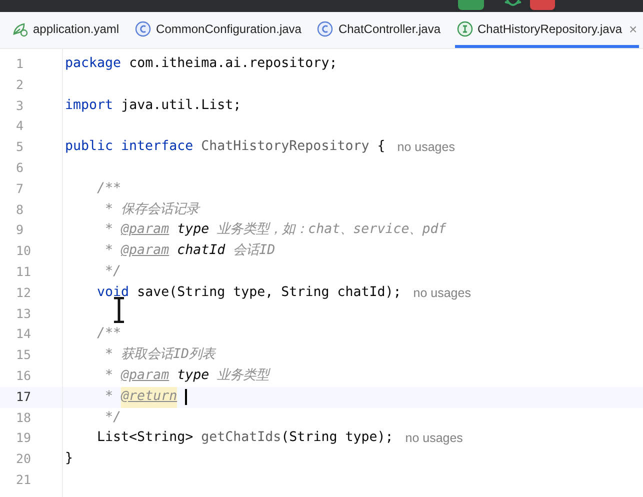 This screenshot has height=497, width=643. I want to click on keyword: package, so click(93, 64).